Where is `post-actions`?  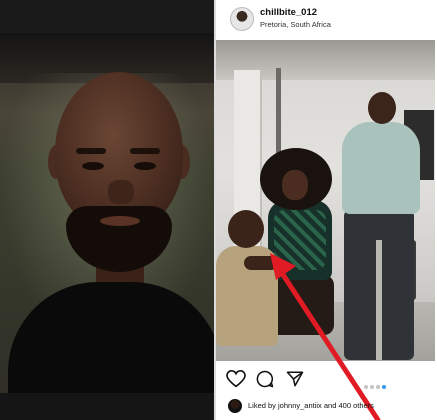
post-actions is located at coordinates (326, 378).